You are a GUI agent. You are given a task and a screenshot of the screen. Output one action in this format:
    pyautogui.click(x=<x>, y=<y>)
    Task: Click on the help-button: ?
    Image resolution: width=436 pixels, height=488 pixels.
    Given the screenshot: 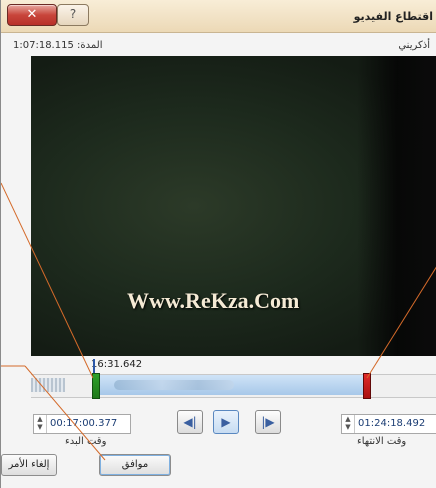 What is the action you would take?
    pyautogui.click(x=73, y=15)
    